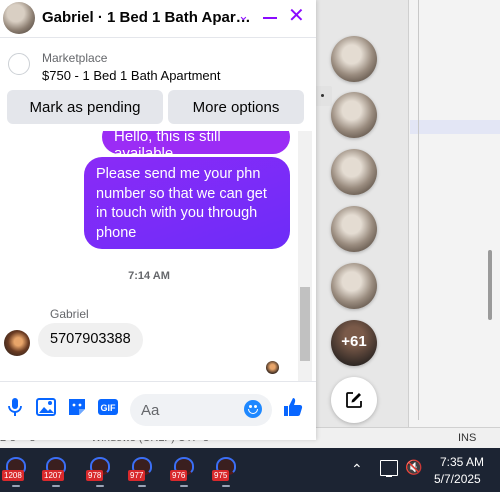 The height and width of the screenshot is (492, 500). What do you see at coordinates (150, 410) in the screenshot?
I see `message-input-placeholder: Aa` at bounding box center [150, 410].